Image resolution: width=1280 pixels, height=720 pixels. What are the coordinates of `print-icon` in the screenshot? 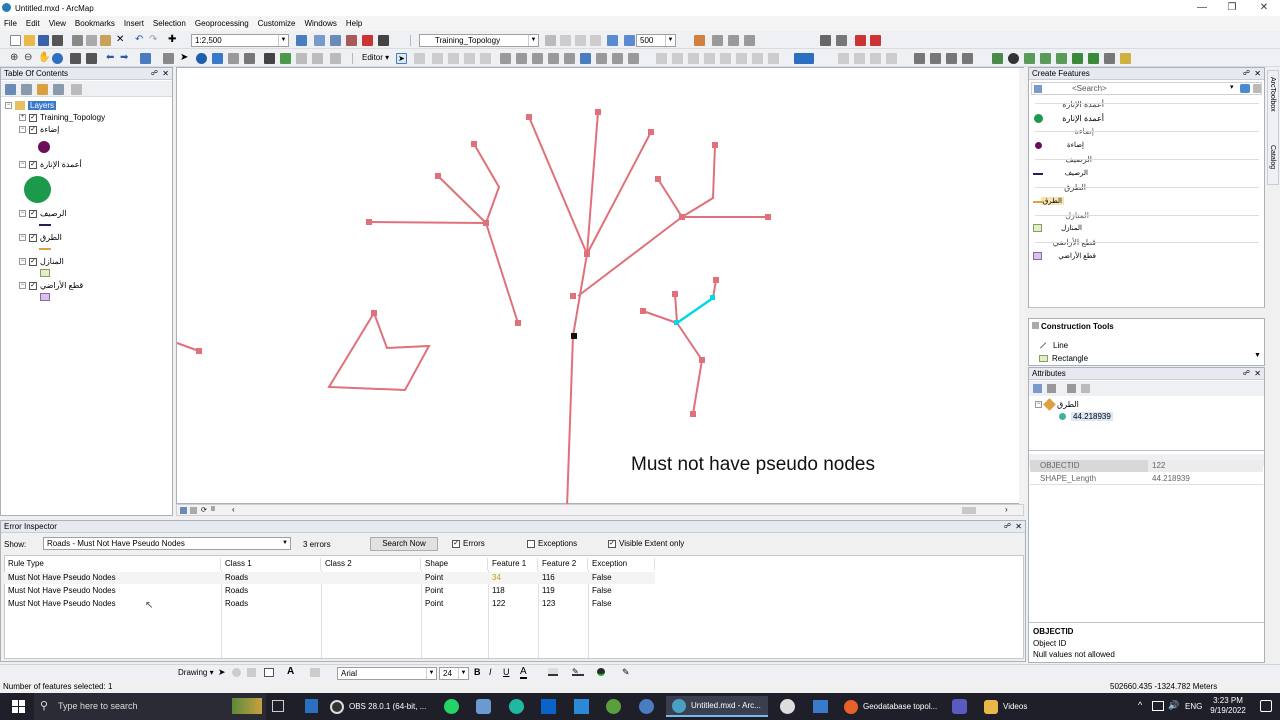 It's located at (57, 40).